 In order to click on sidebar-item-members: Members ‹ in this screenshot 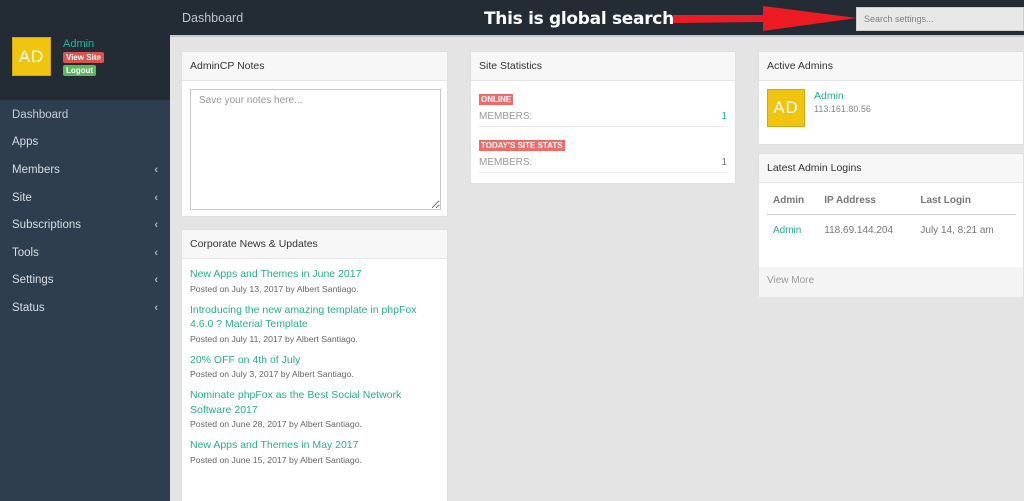, I will do `click(85, 170)`.